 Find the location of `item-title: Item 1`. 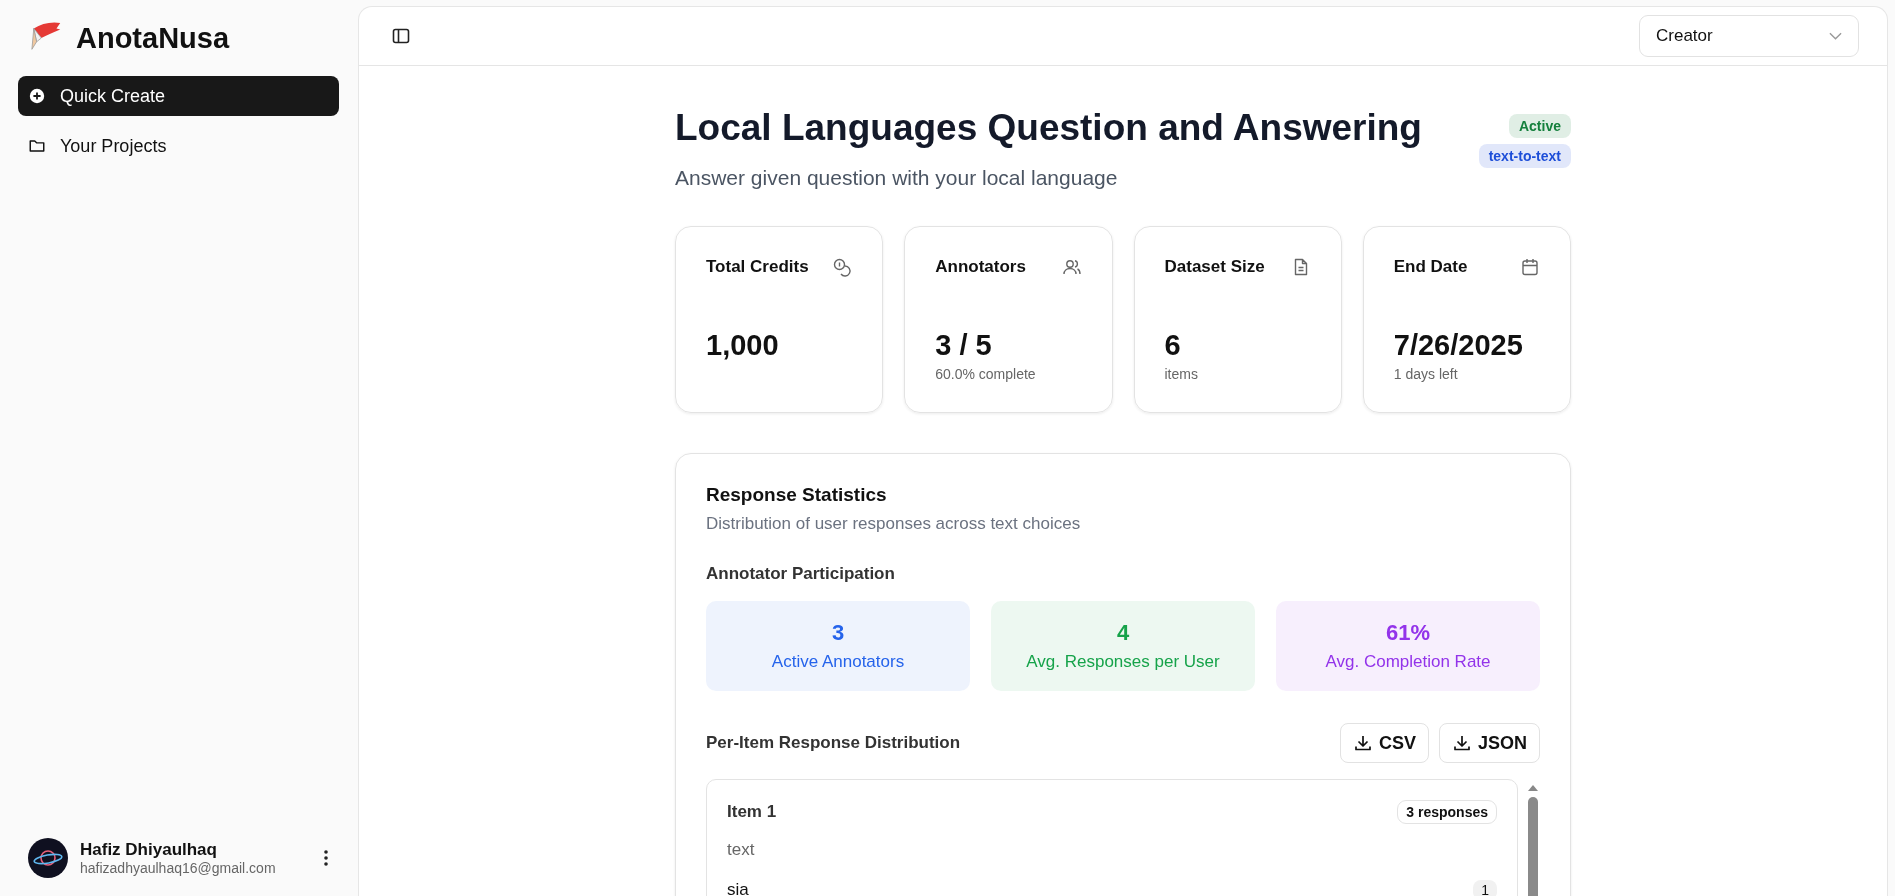

item-title: Item 1 is located at coordinates (752, 812).